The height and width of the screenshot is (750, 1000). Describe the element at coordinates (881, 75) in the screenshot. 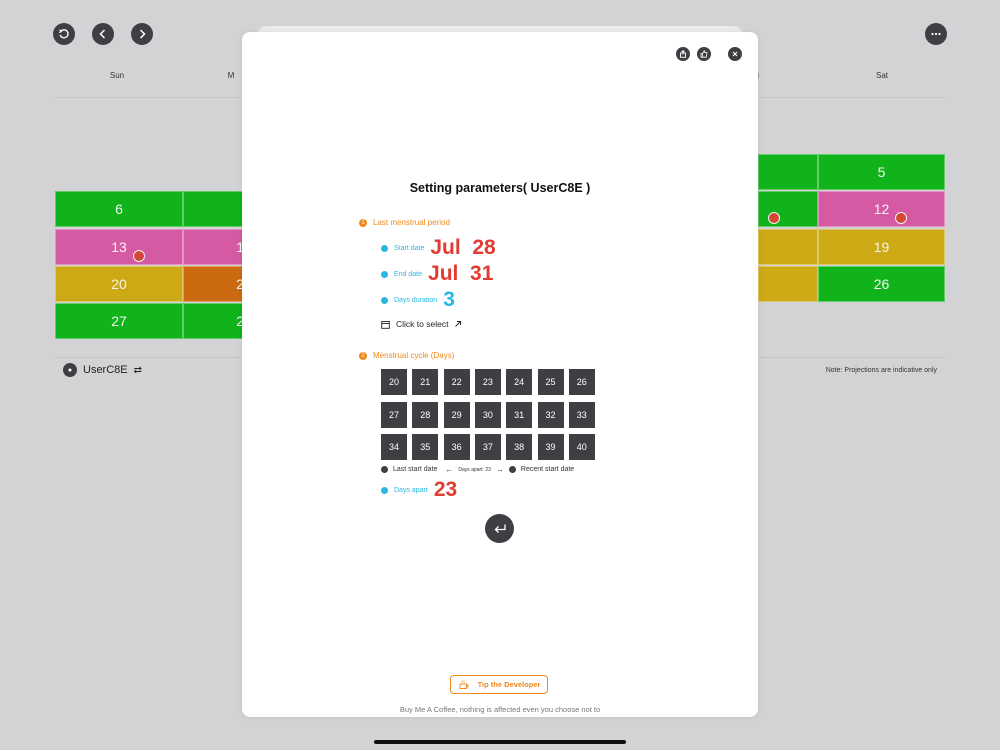

I see `weekday-sat: Sat` at that location.